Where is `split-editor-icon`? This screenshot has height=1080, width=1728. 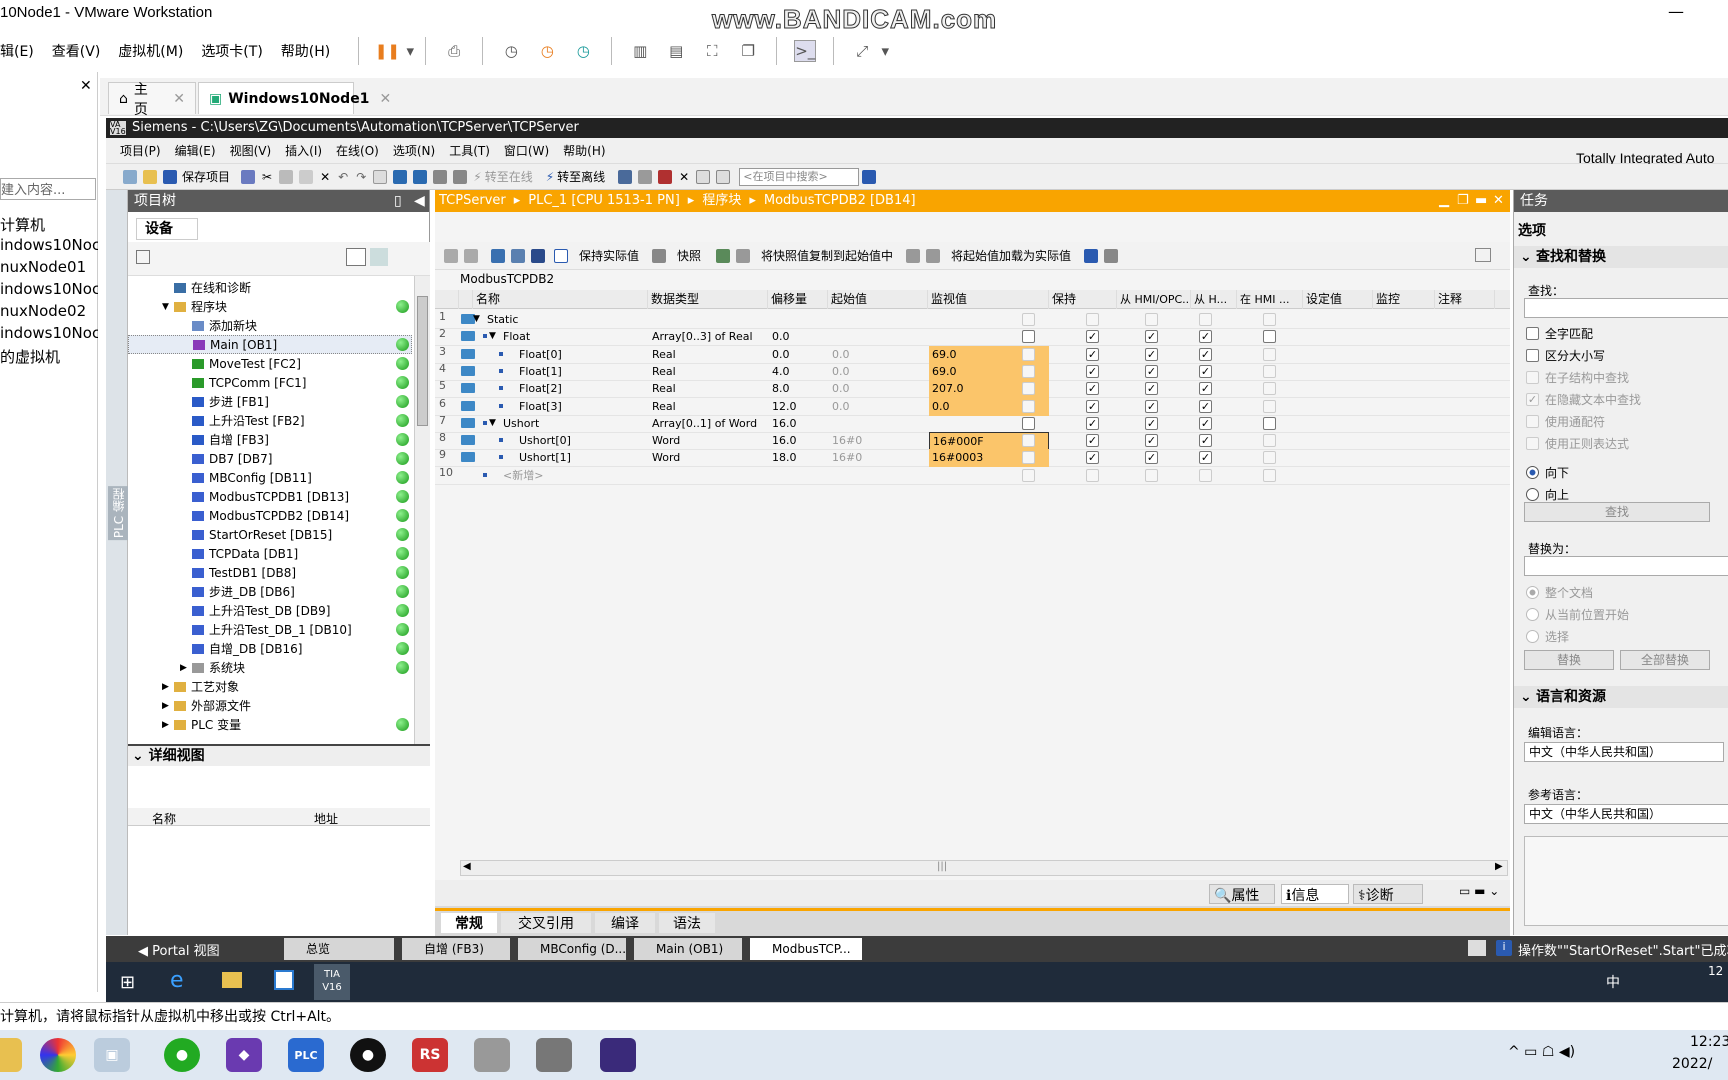 split-editor-icon is located at coordinates (380, 176).